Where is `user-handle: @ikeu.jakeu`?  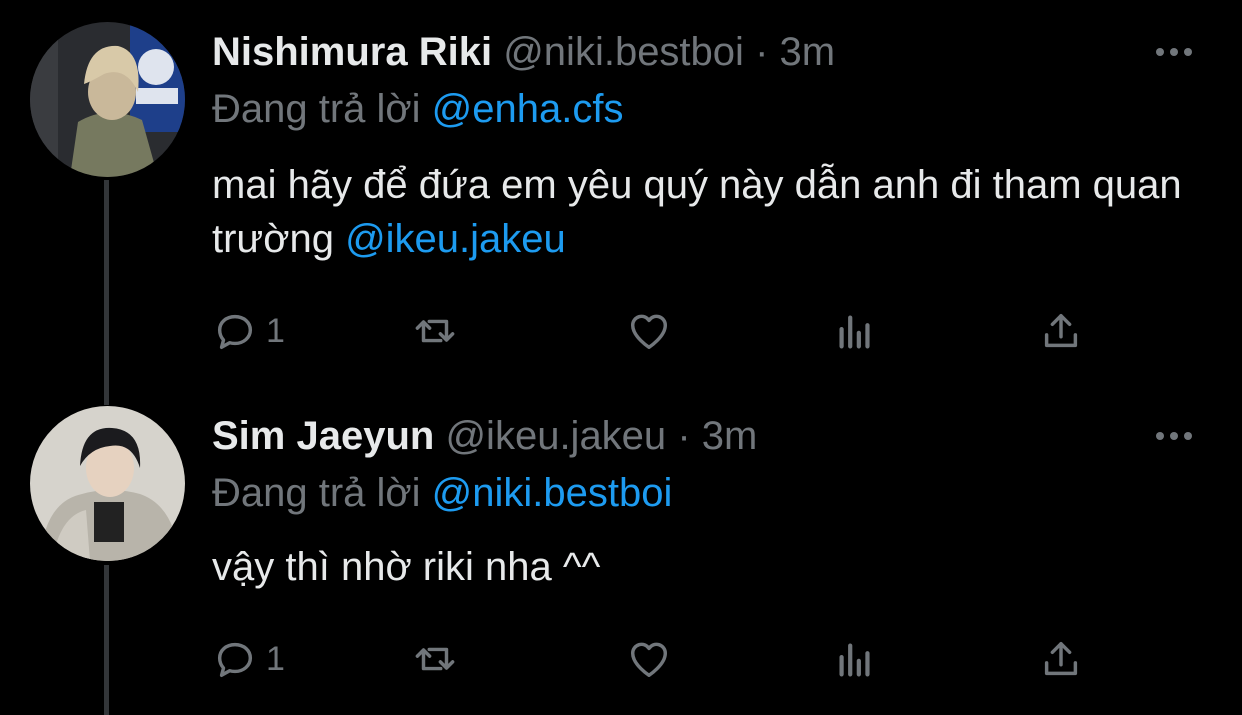
user-handle: @ikeu.jakeu is located at coordinates (555, 436).